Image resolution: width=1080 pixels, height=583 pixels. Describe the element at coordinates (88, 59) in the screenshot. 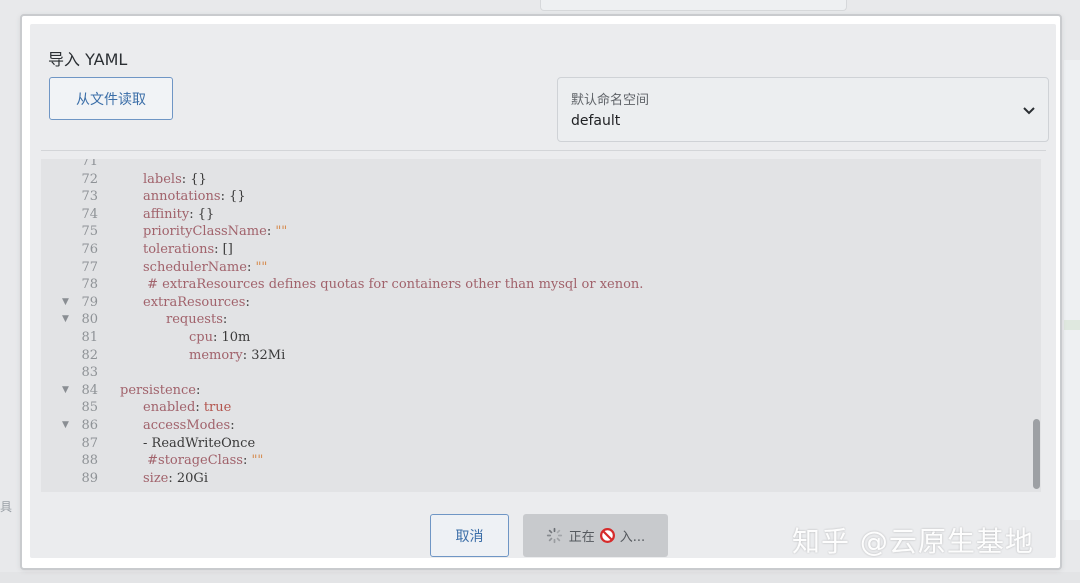

I see `dialog-title: 导入 YAML` at that location.